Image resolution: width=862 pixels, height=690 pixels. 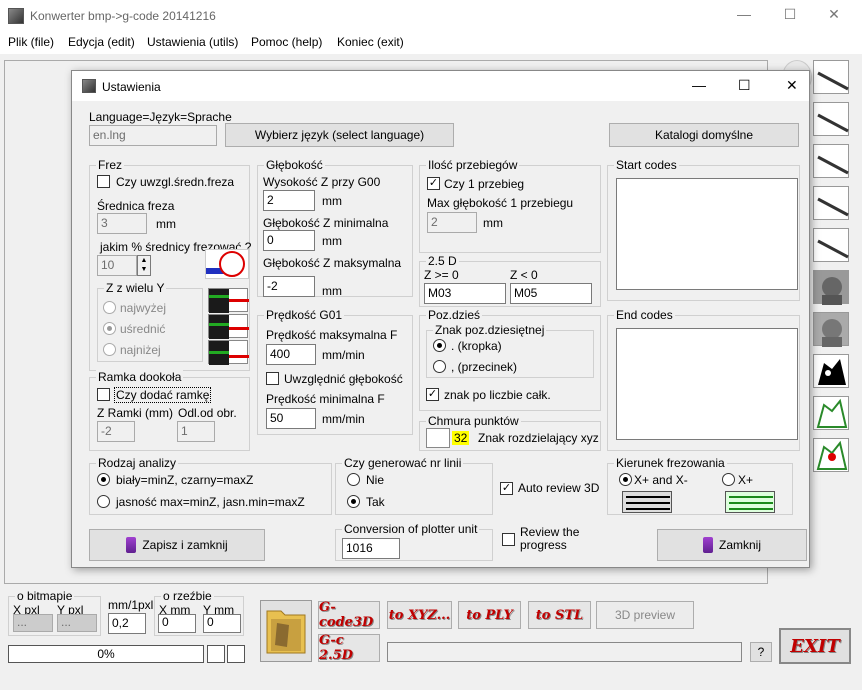 What do you see at coordinates (127, 623) in the screenshot?
I see `mm-per-pixel-input: 0,2` at bounding box center [127, 623].